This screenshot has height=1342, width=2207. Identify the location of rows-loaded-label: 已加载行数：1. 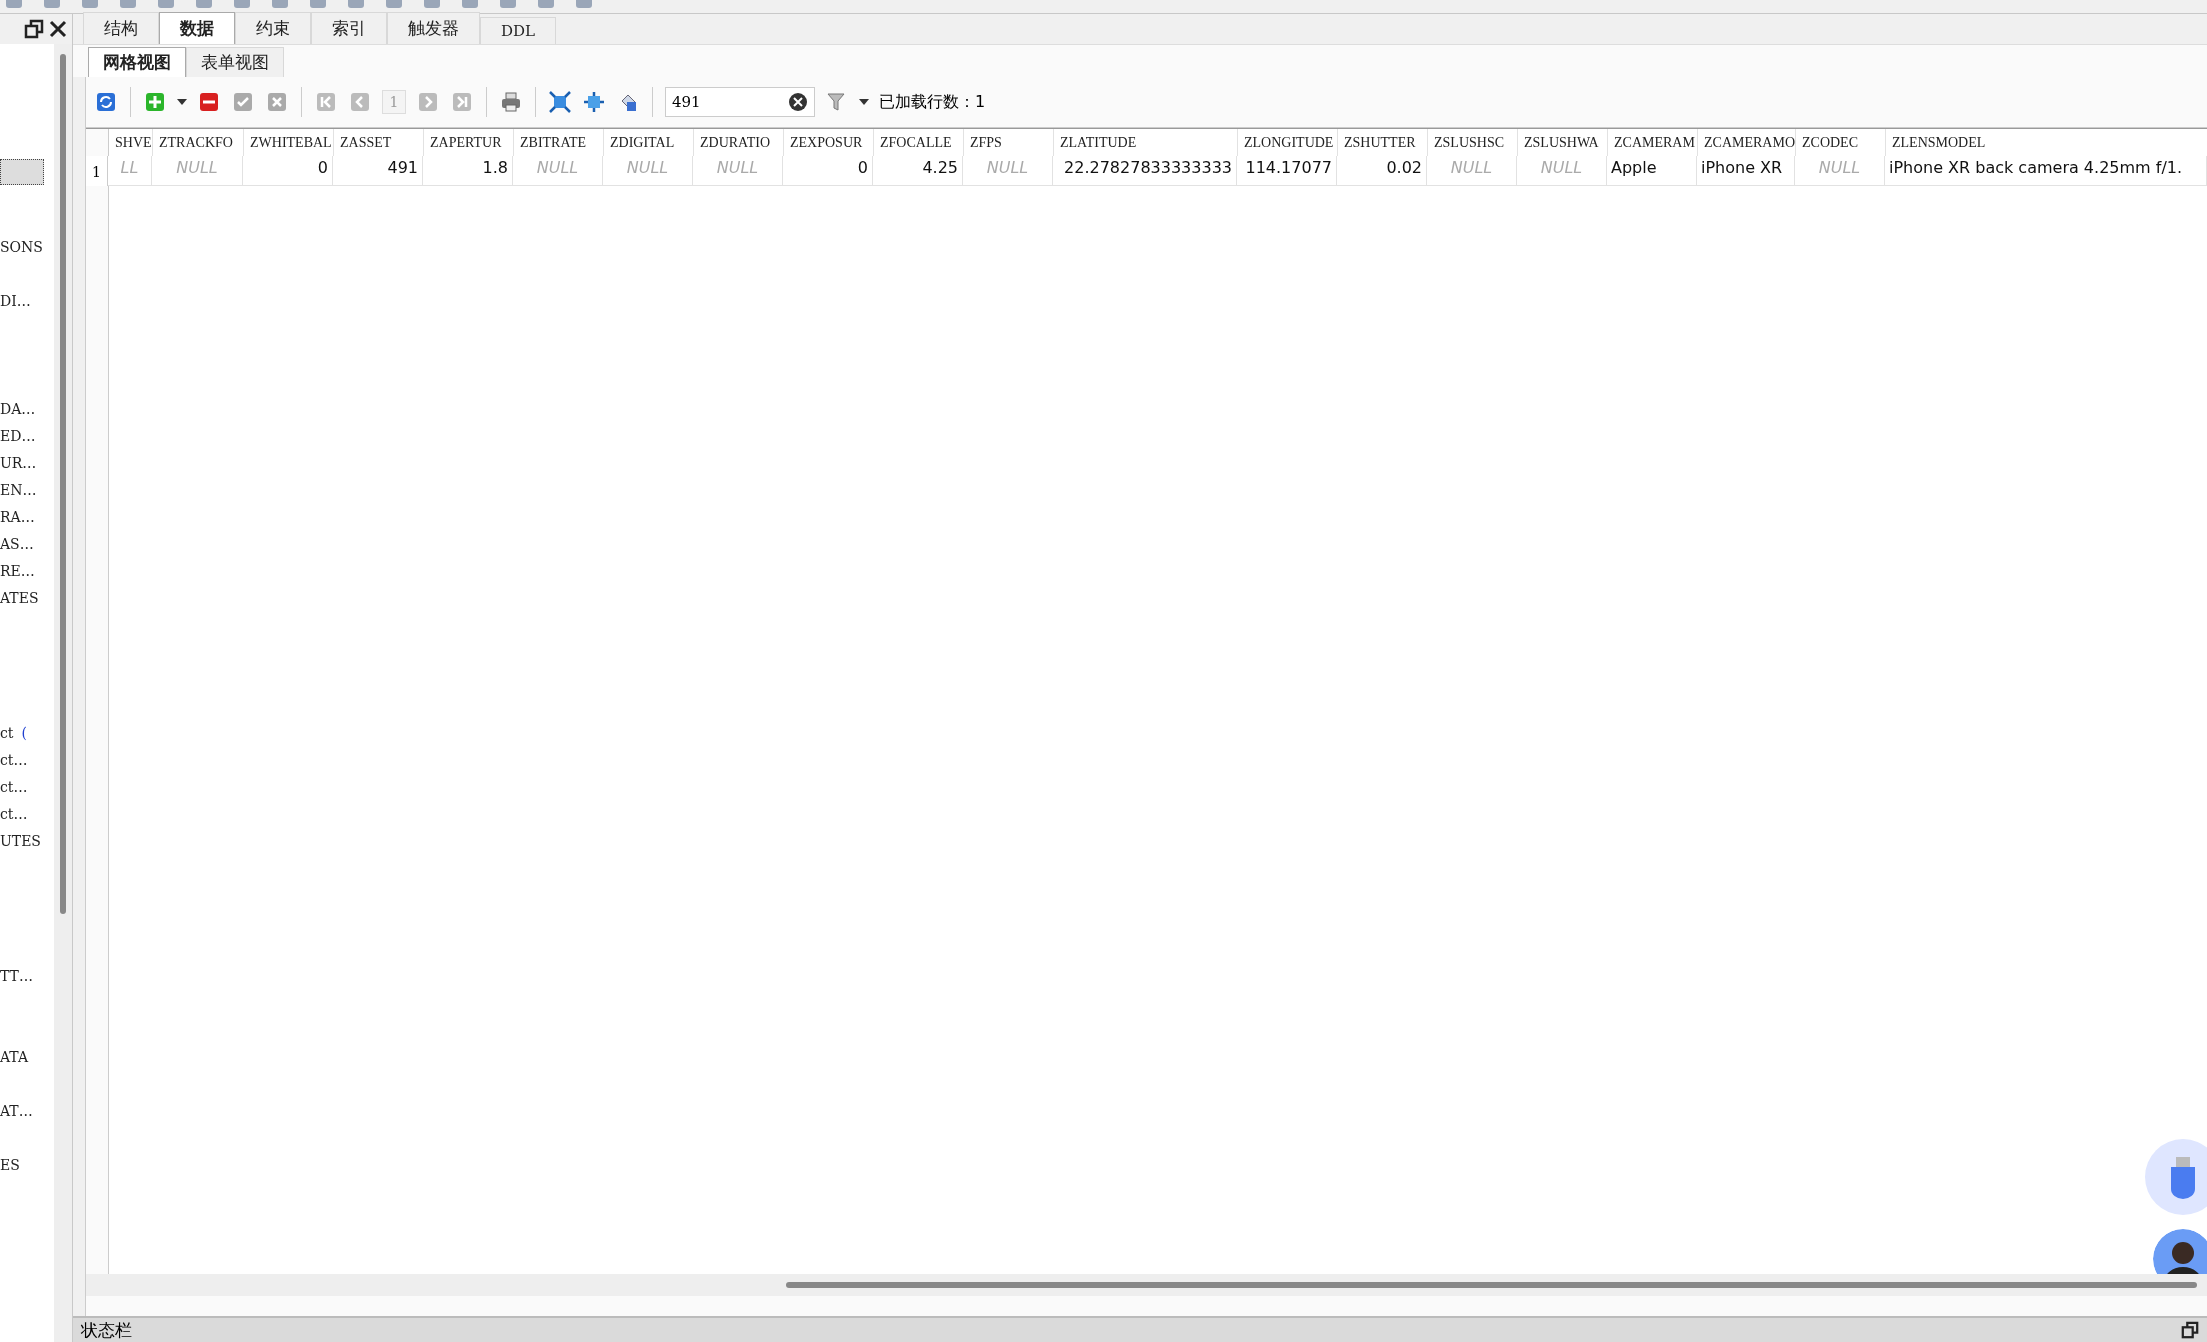
(932, 102).